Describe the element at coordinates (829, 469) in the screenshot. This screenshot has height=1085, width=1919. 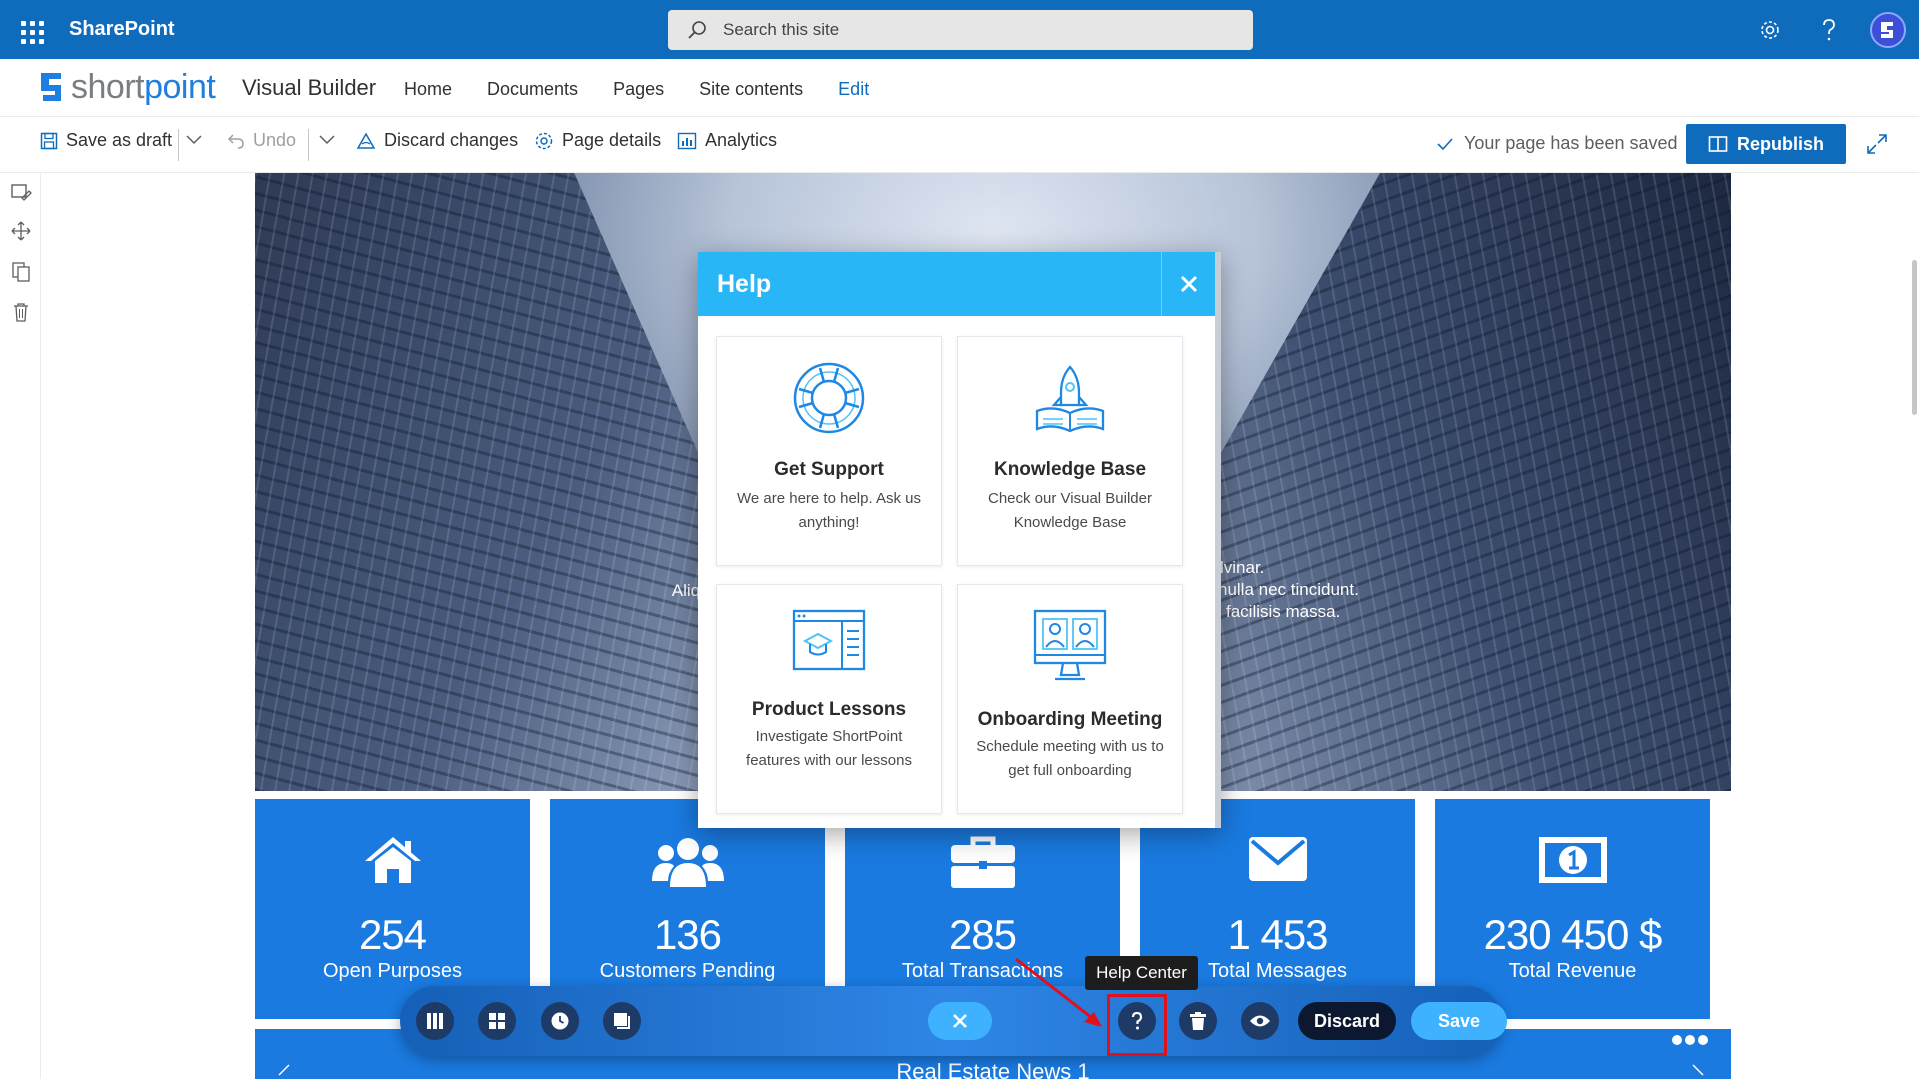
I see `card-title: Get Support` at that location.